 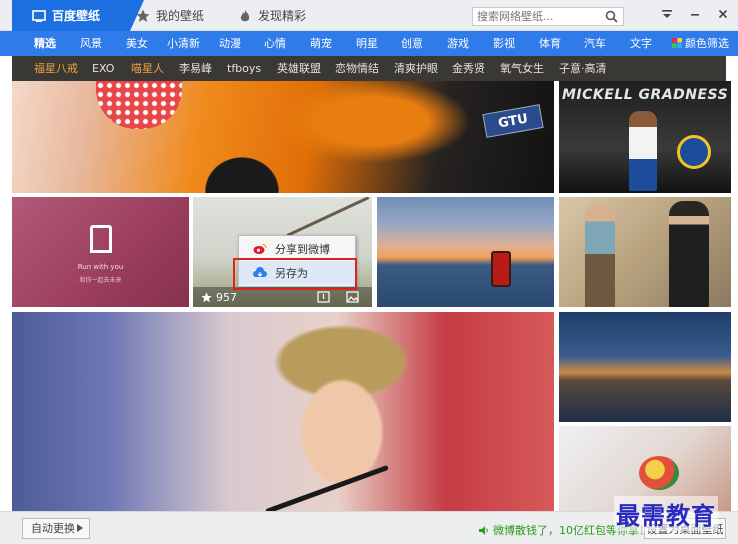 I want to click on app-logo, so click(x=101, y=239).